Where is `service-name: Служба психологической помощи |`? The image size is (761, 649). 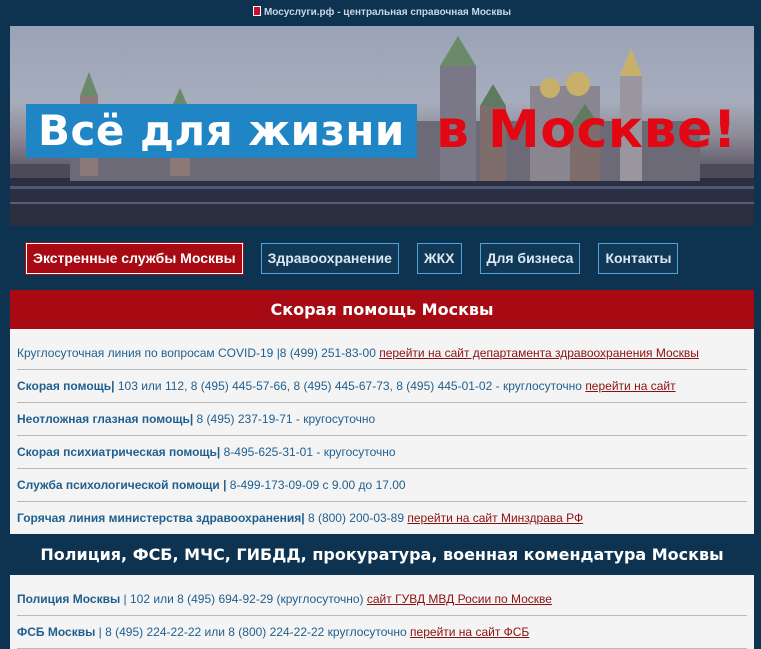
service-name: Служба психологической помощи | is located at coordinates (122, 485).